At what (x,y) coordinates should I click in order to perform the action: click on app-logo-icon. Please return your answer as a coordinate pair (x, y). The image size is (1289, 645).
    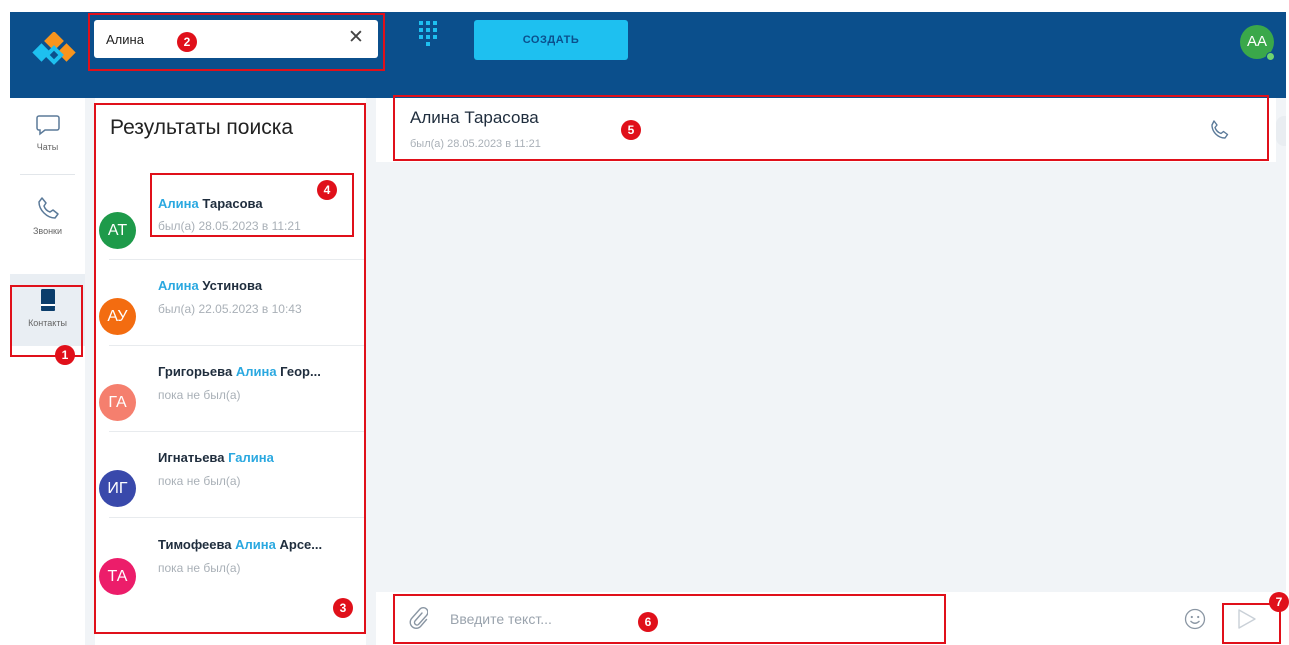
    Looking at the image, I should click on (54, 52).